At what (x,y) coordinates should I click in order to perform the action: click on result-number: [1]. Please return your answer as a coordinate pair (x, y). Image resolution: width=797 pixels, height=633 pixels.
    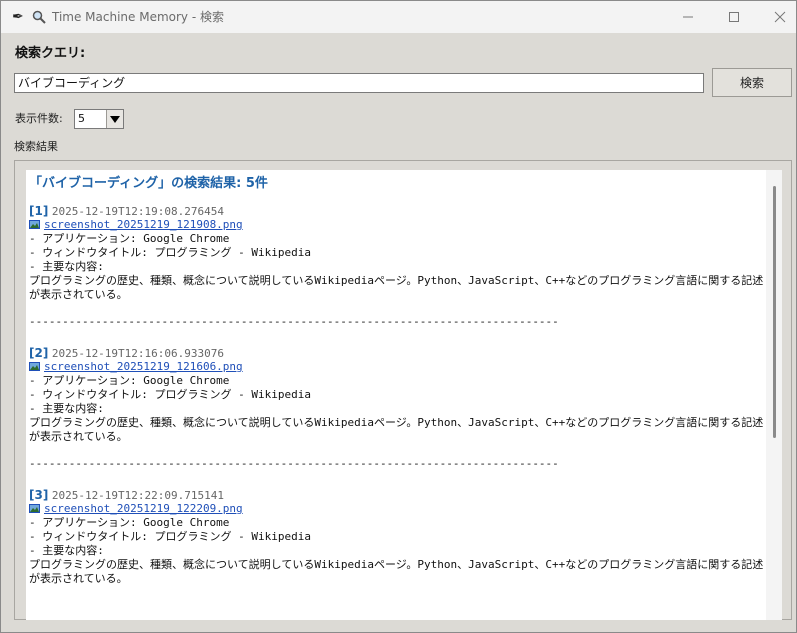
    Looking at the image, I should click on (39, 211).